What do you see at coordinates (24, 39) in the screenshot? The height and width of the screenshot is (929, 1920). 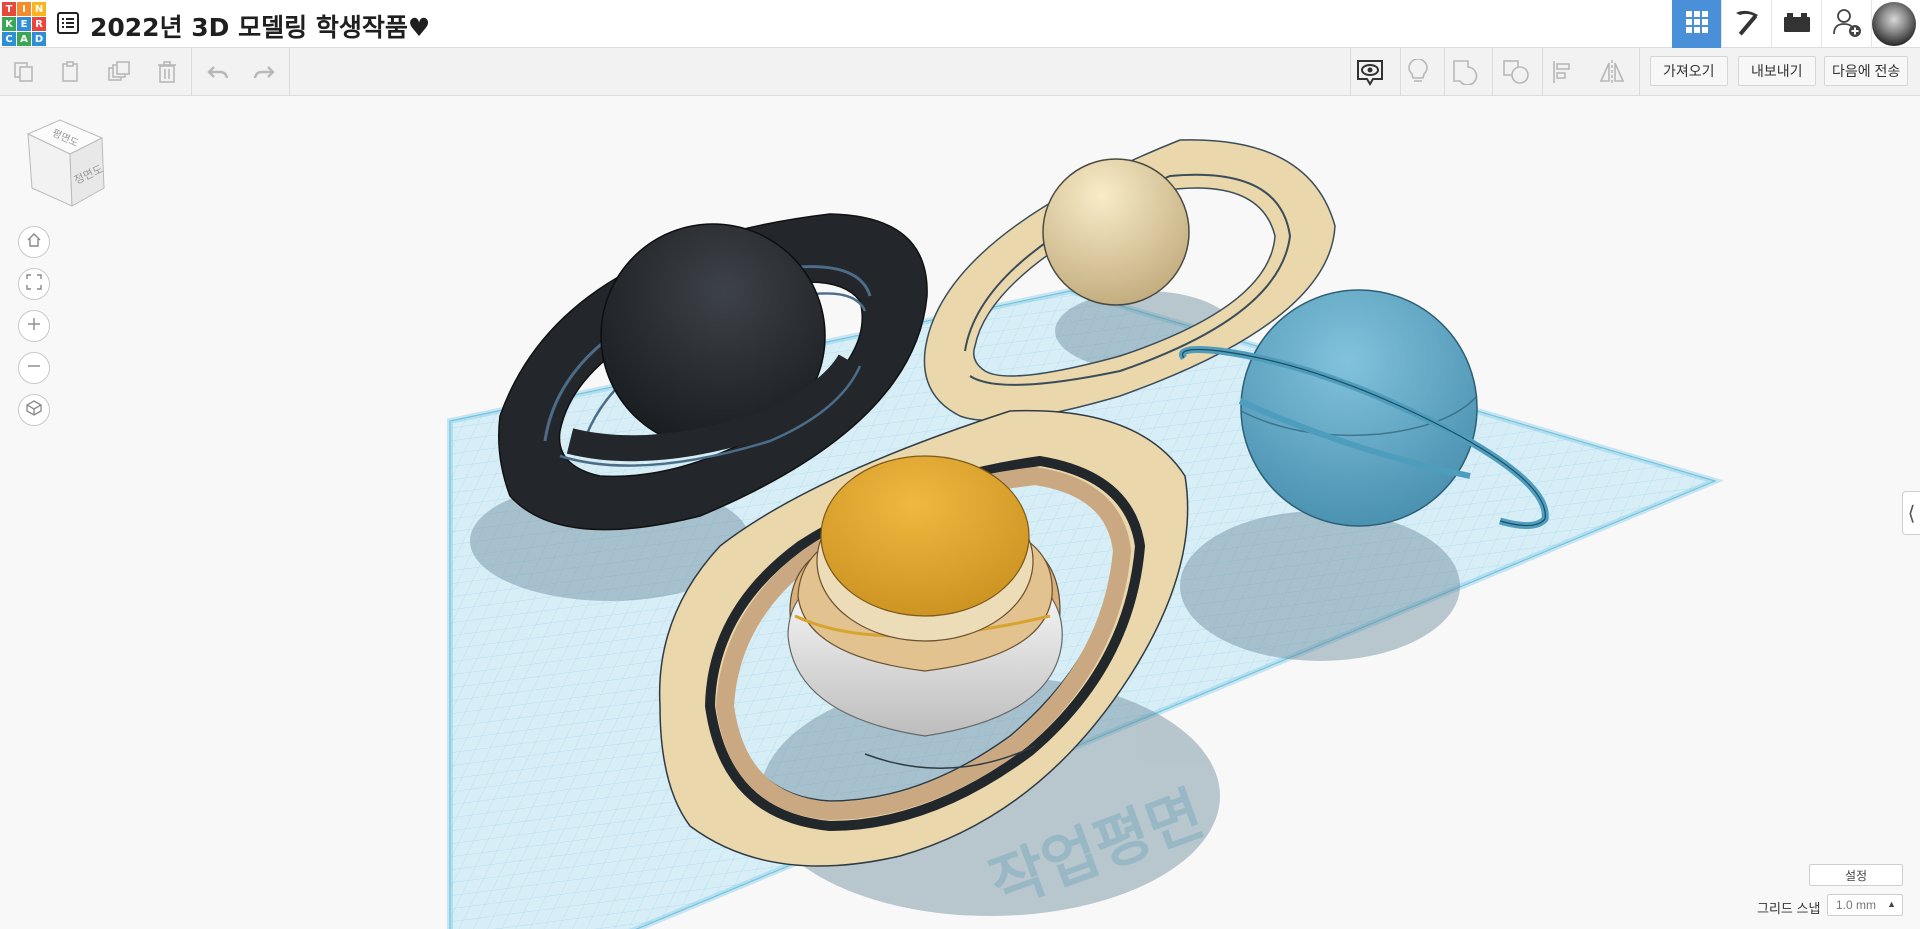 I see `logo-letter: A` at bounding box center [24, 39].